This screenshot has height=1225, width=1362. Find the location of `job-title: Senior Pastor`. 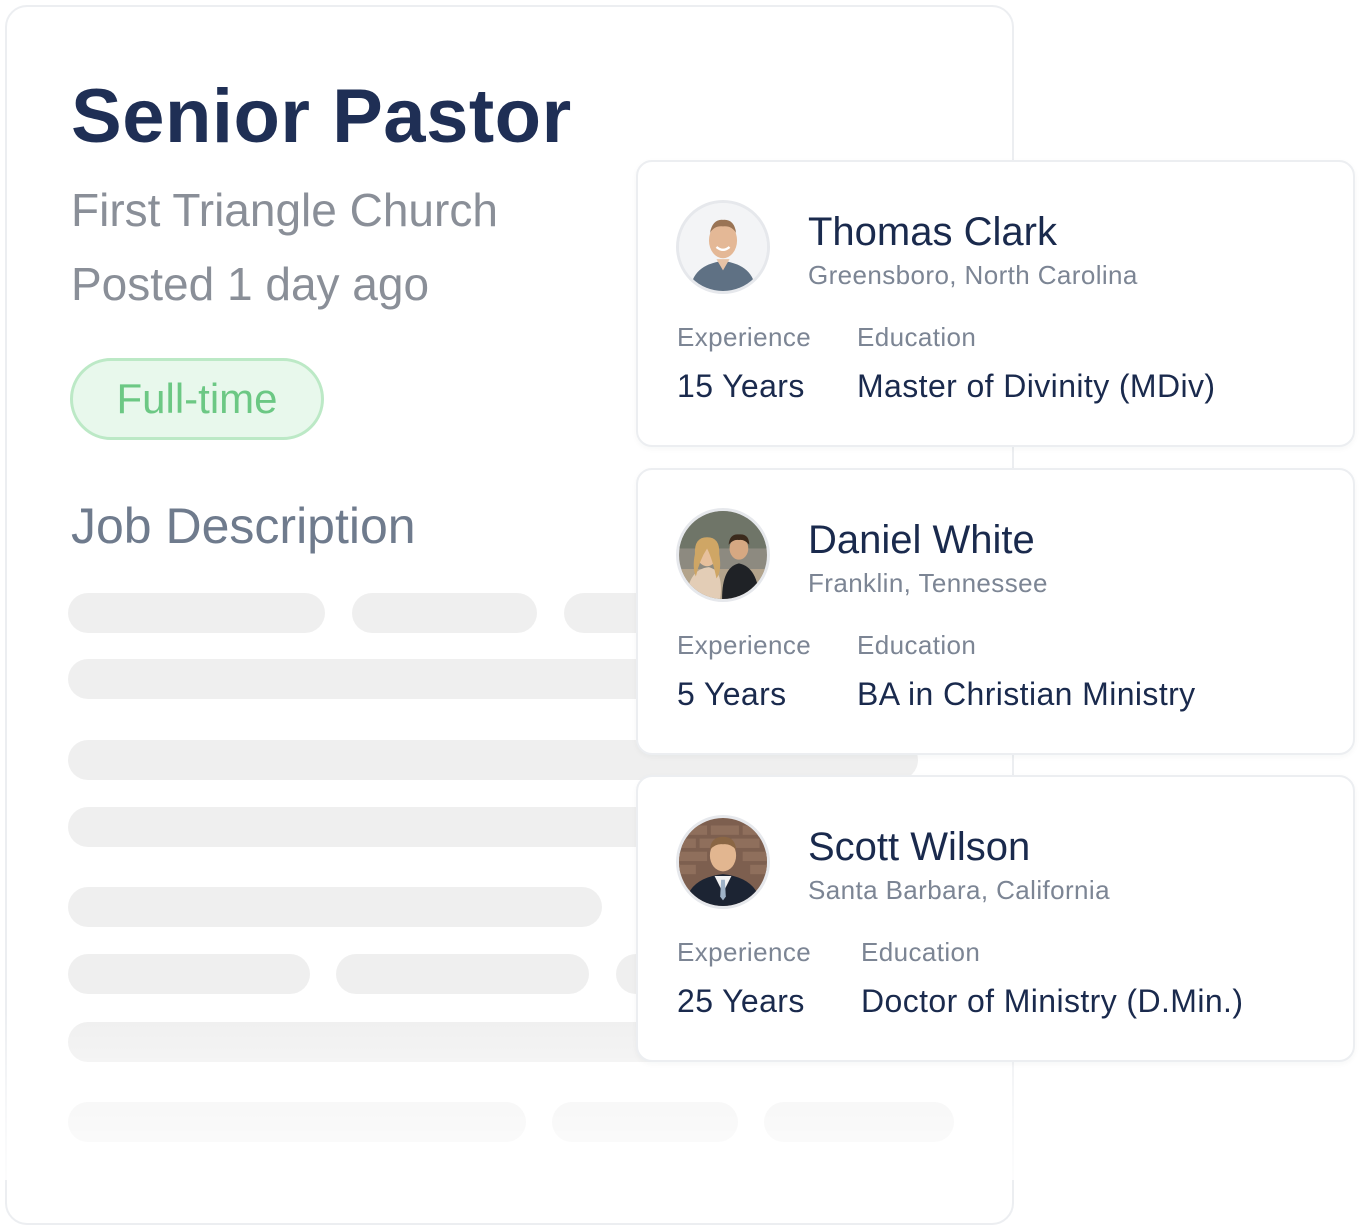

job-title: Senior Pastor is located at coordinates (321, 116).